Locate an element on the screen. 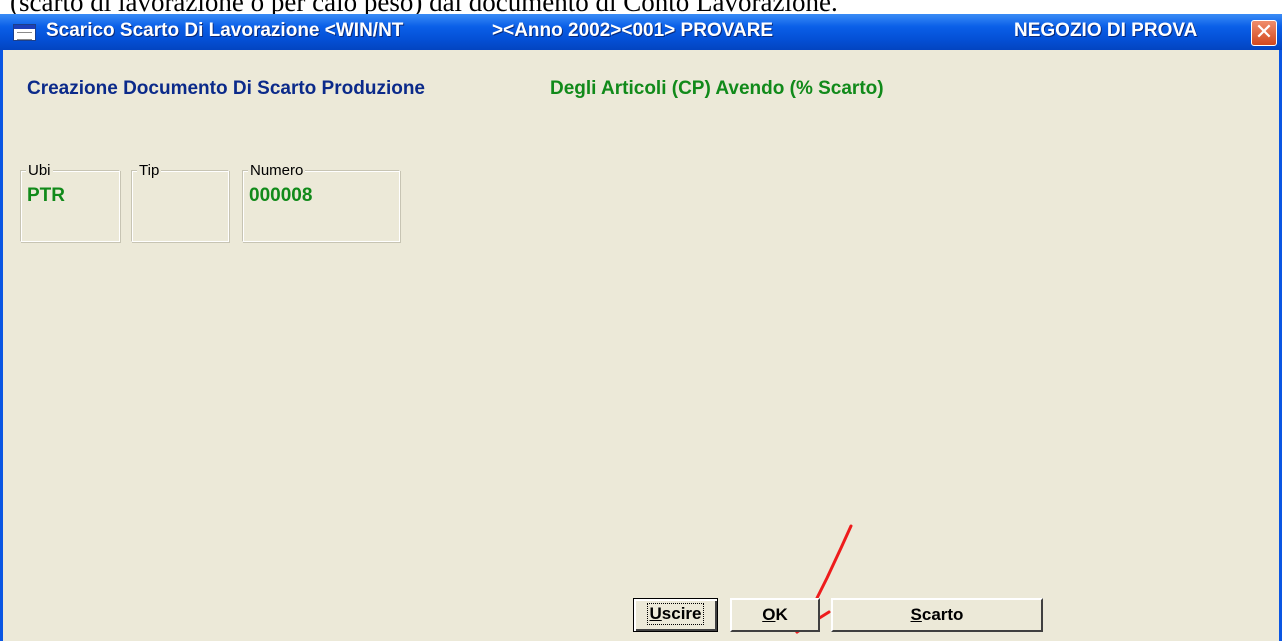 This screenshot has width=1282, height=641. page-title: Creazione Documento Di Scarto Produzione is located at coordinates (226, 88).